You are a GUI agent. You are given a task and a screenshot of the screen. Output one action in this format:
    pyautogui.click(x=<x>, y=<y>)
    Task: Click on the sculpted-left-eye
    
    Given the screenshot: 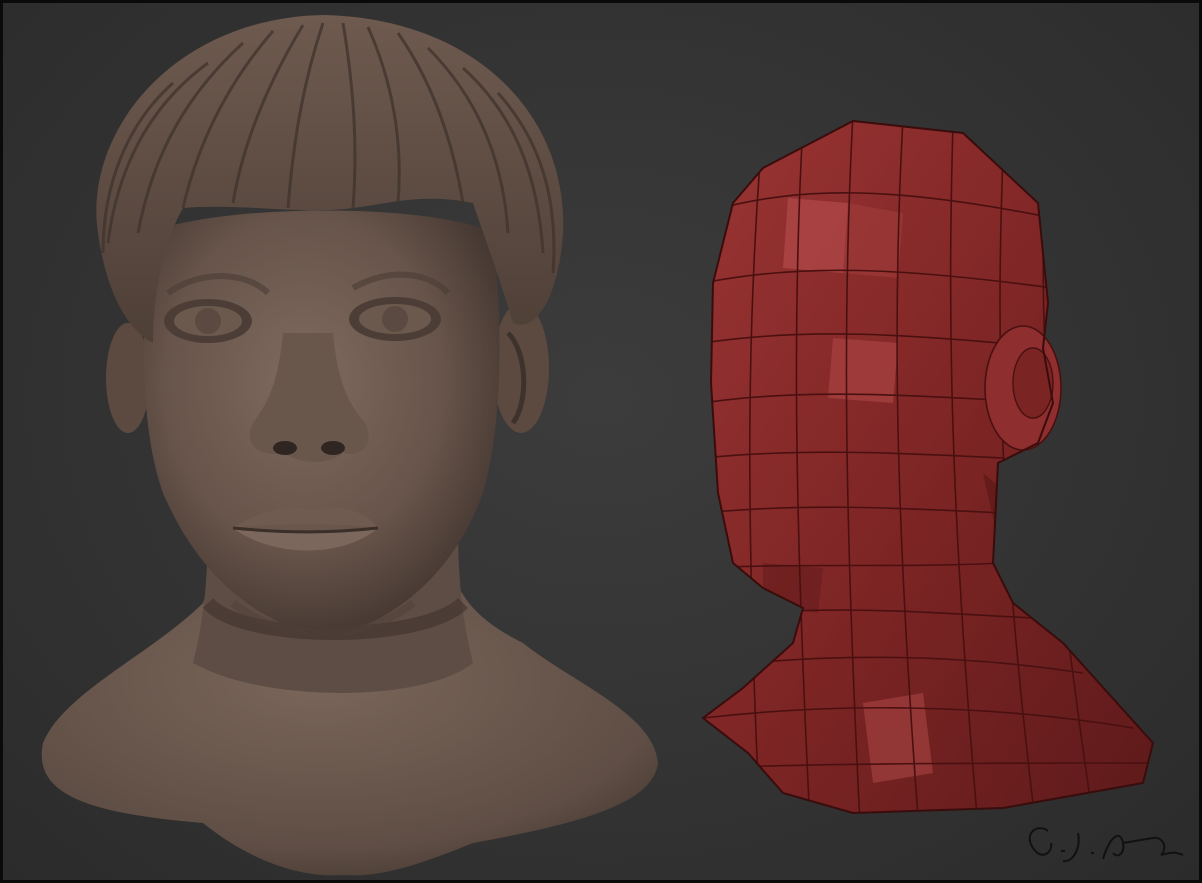 What is the action you would take?
    pyautogui.click(x=208, y=321)
    